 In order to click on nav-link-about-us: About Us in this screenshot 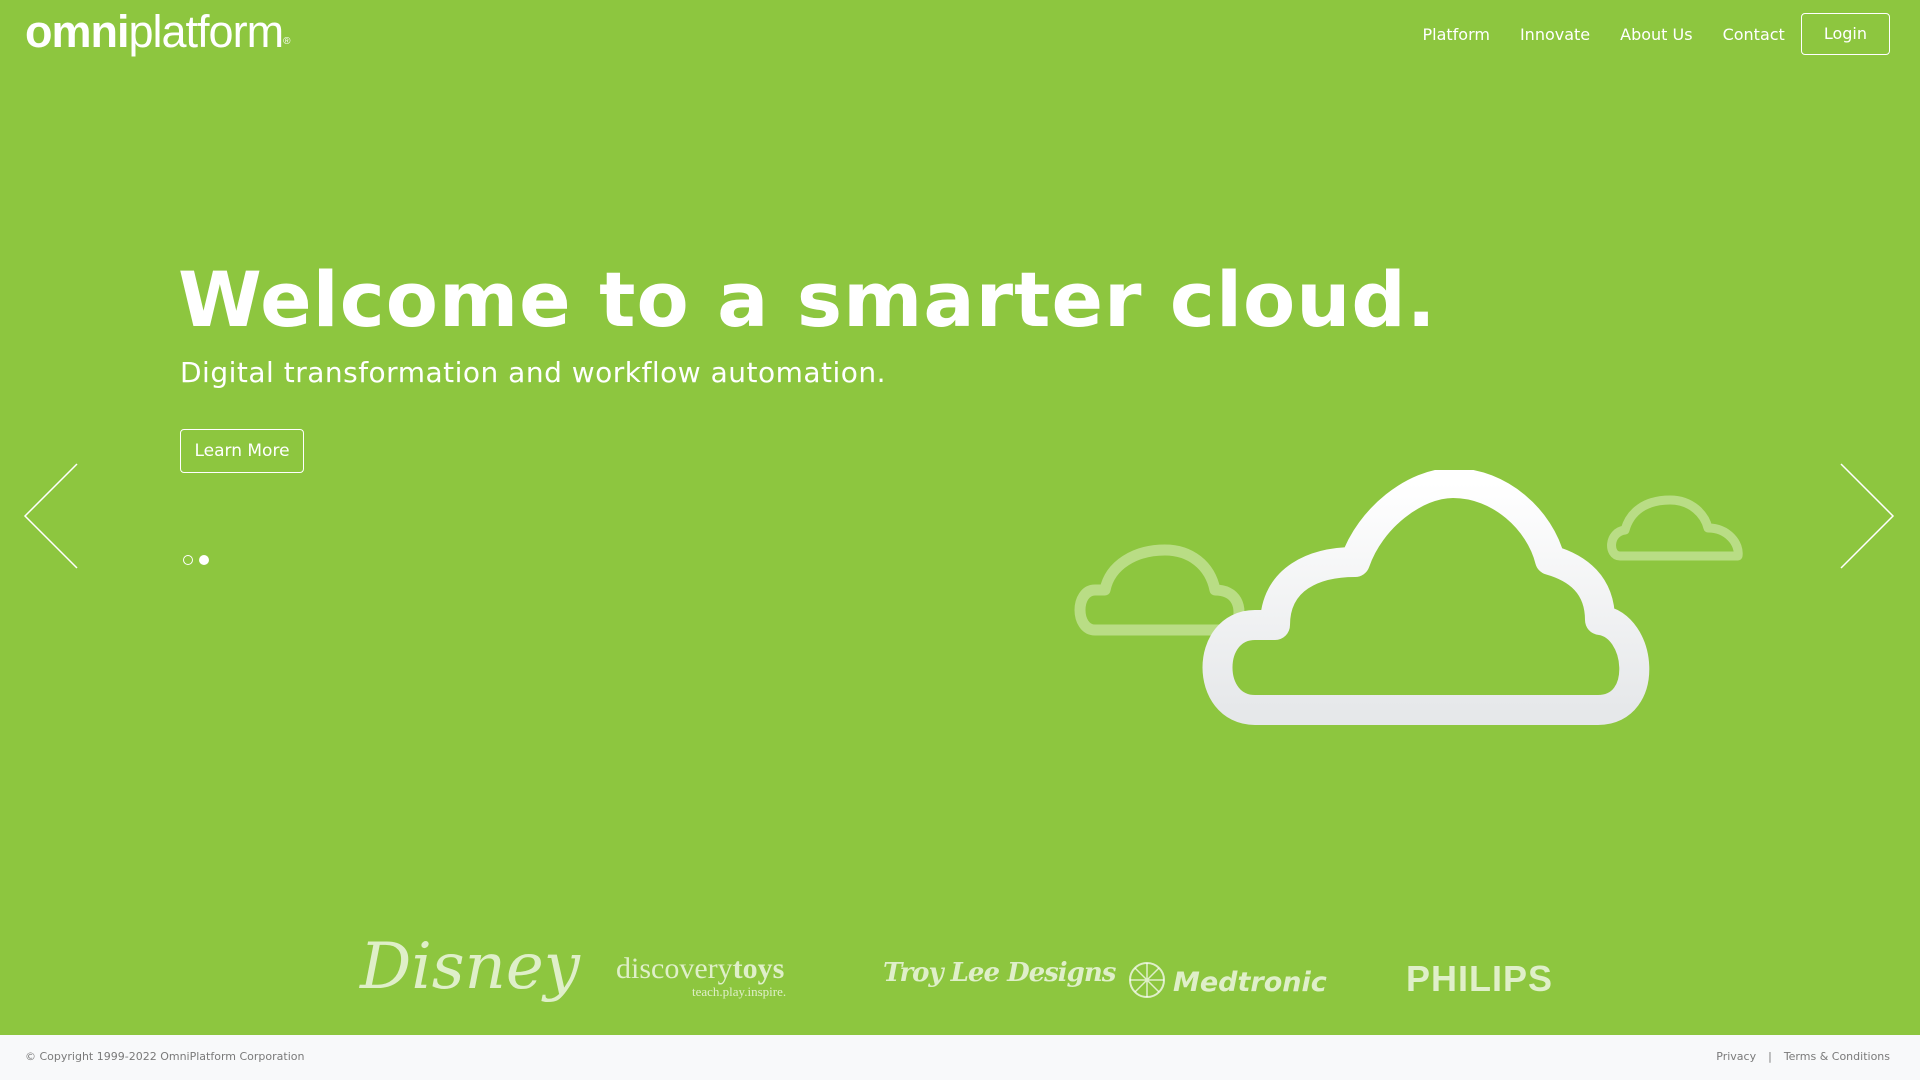, I will do `click(1656, 34)`.